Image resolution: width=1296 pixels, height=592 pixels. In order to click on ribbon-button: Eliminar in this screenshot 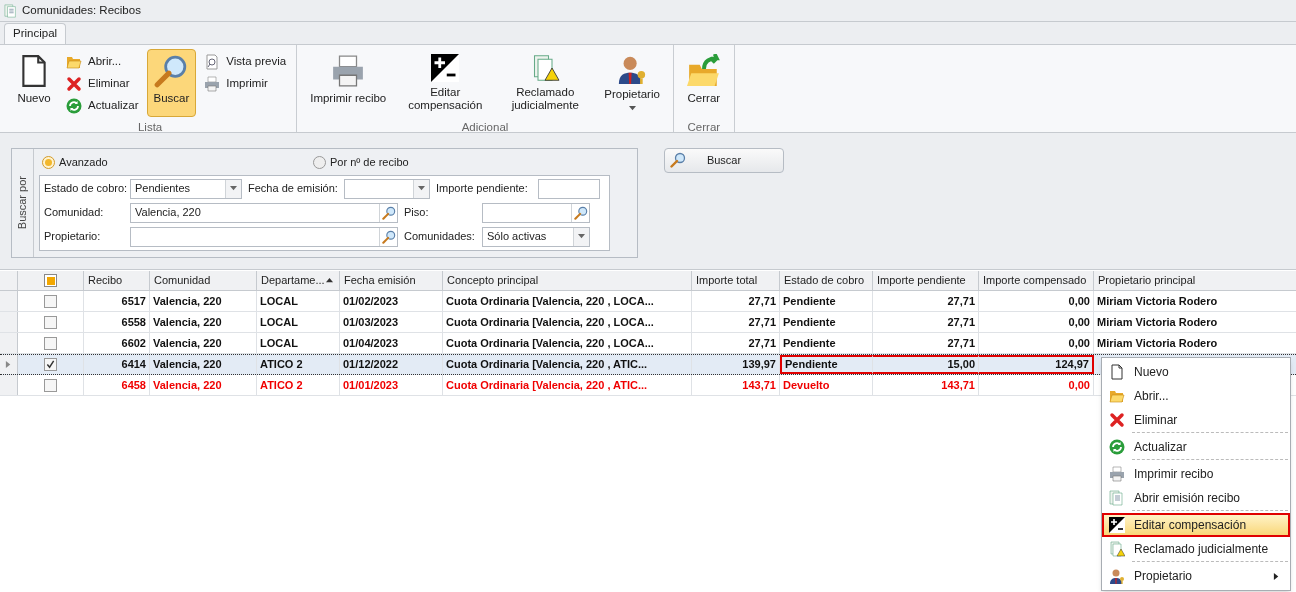, I will do `click(102, 84)`.